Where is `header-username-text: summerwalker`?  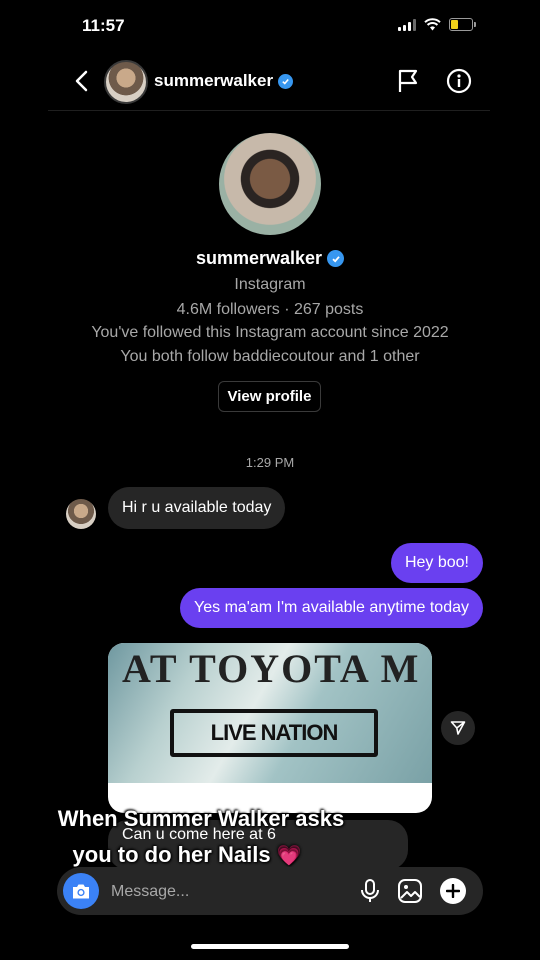 header-username-text: summerwalker is located at coordinates (214, 80).